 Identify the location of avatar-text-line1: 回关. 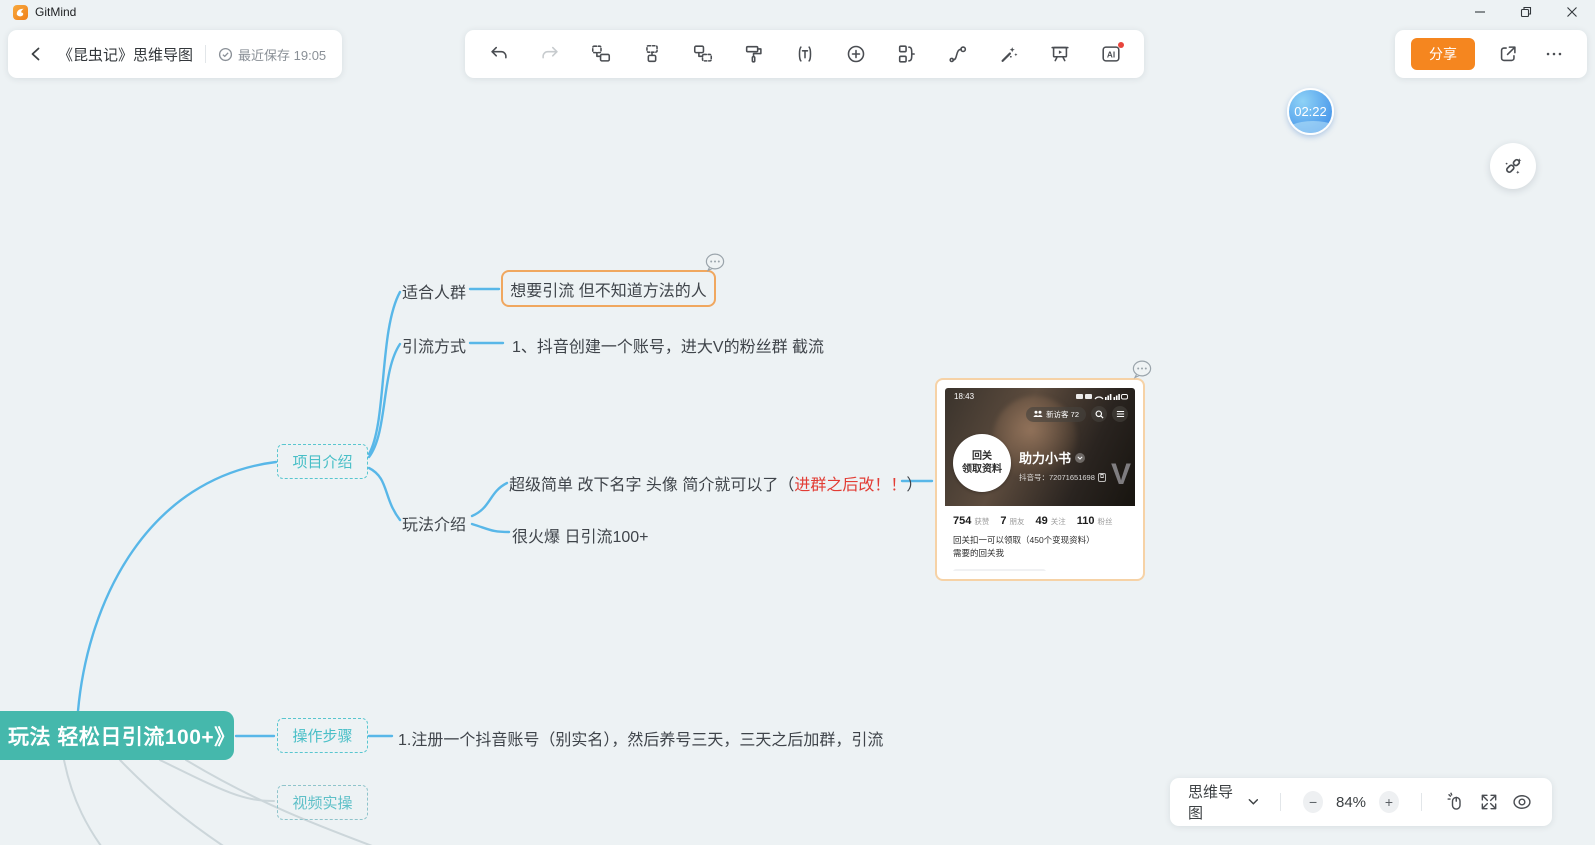
(982, 456).